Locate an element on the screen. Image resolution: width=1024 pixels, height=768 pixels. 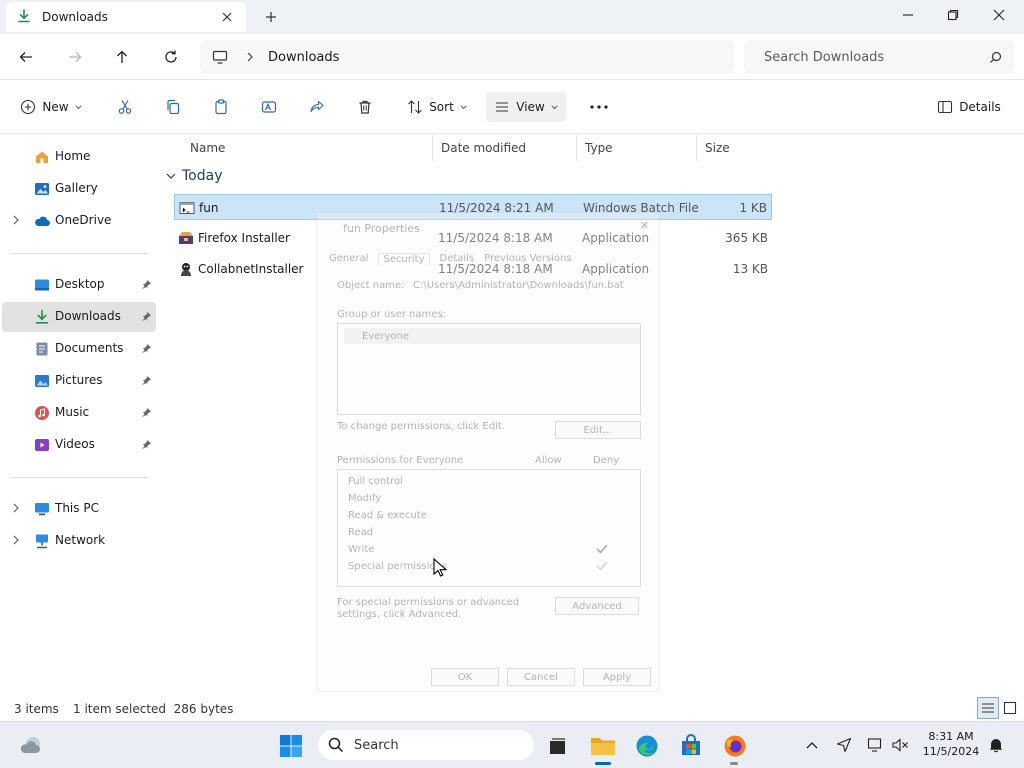
sidebar-item-desktop: Desktop is located at coordinates (79, 285).